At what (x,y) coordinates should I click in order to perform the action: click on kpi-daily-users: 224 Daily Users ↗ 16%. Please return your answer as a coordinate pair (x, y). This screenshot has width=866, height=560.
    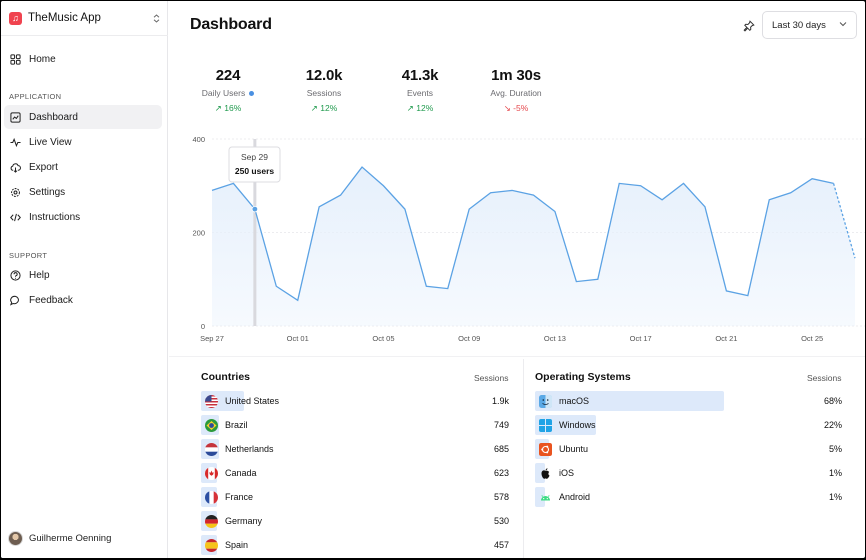
    Looking at the image, I should click on (228, 90).